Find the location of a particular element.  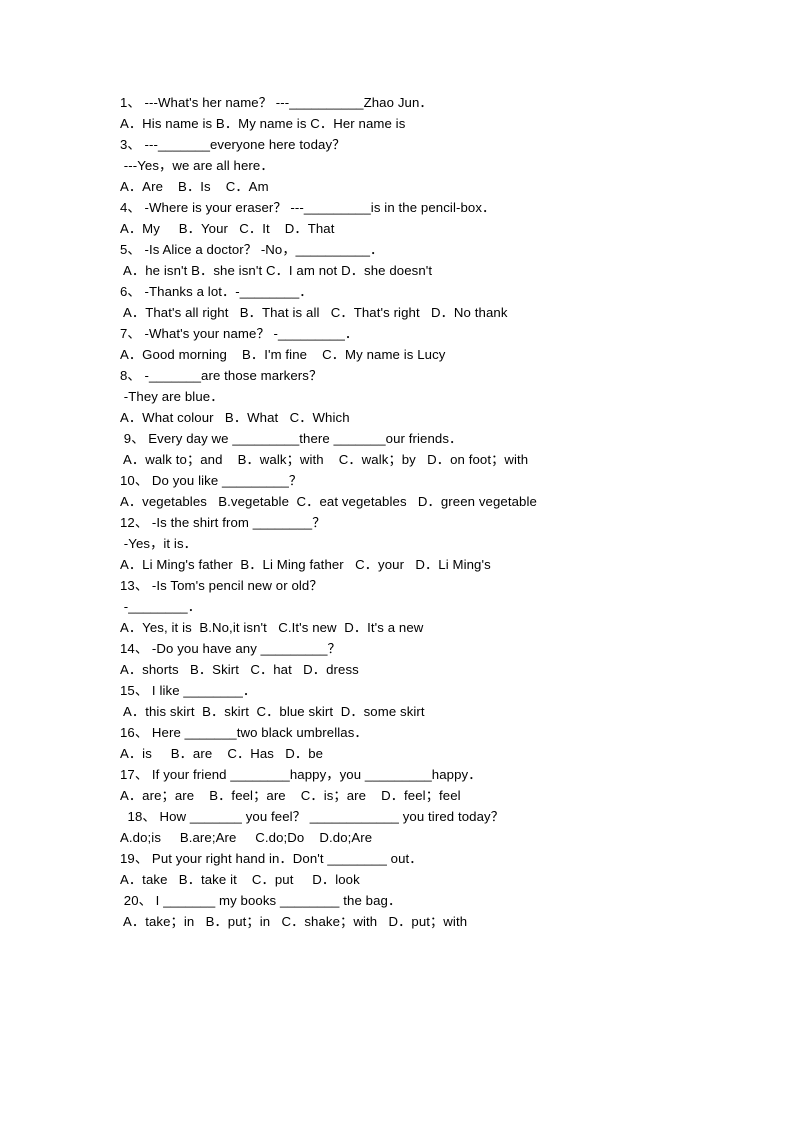

worksheet-line: -Yes，it is． is located at coordinates (158, 543).